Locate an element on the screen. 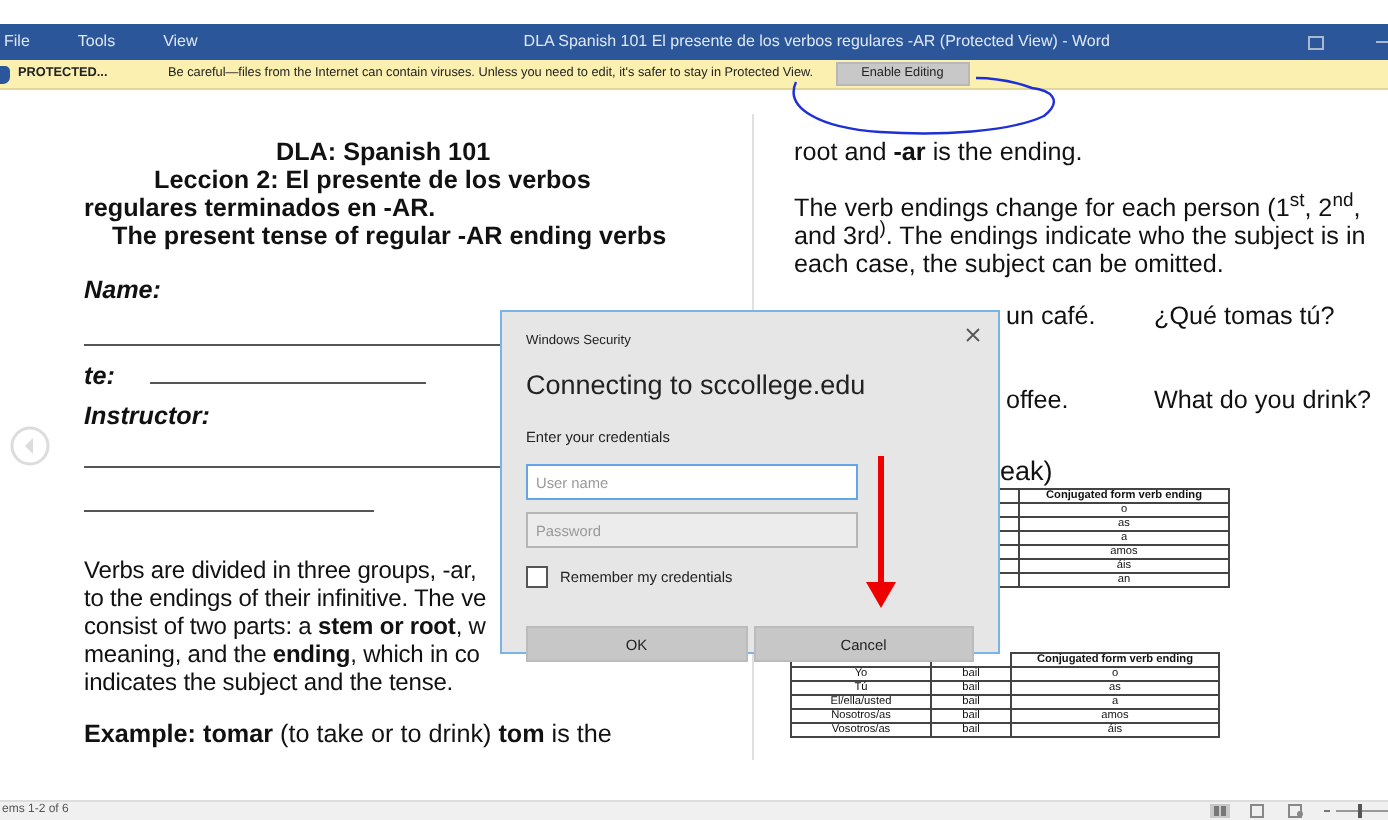 The width and height of the screenshot is (1388, 820). zoom-slider is located at coordinates (1362, 811).